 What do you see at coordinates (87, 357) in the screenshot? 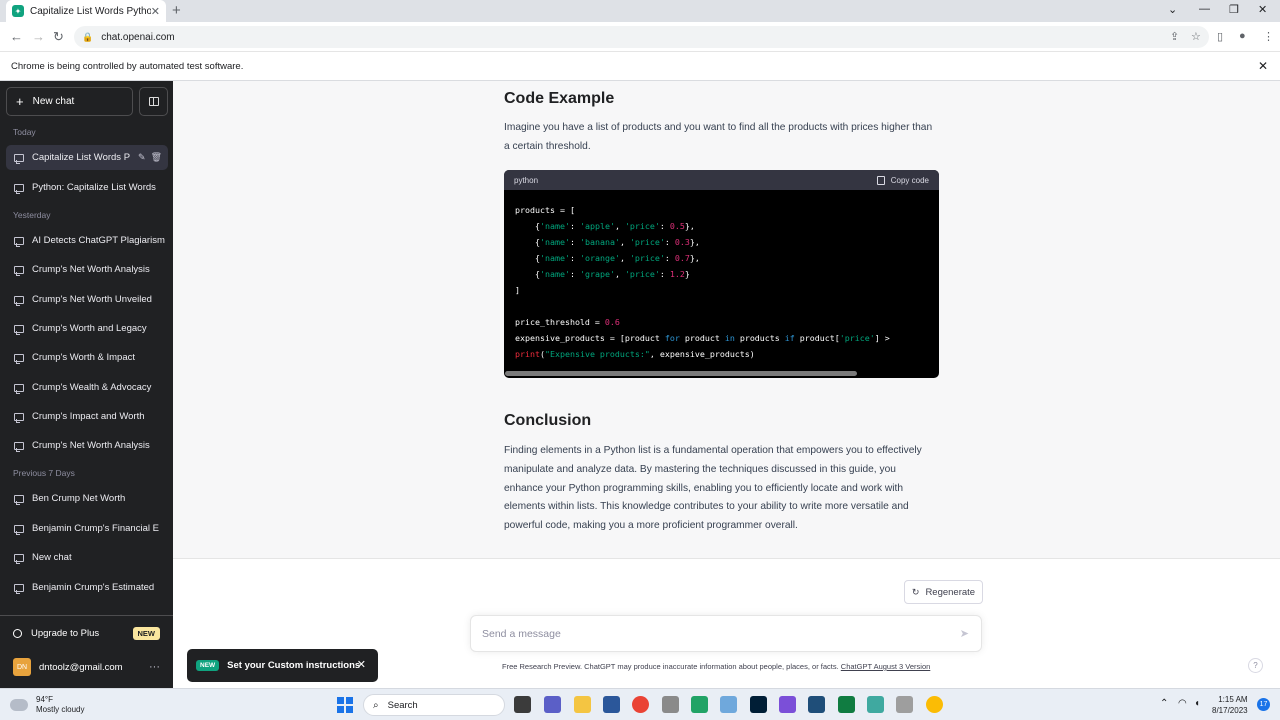
I see `chat-item: Crump's Worth & Impact` at bounding box center [87, 357].